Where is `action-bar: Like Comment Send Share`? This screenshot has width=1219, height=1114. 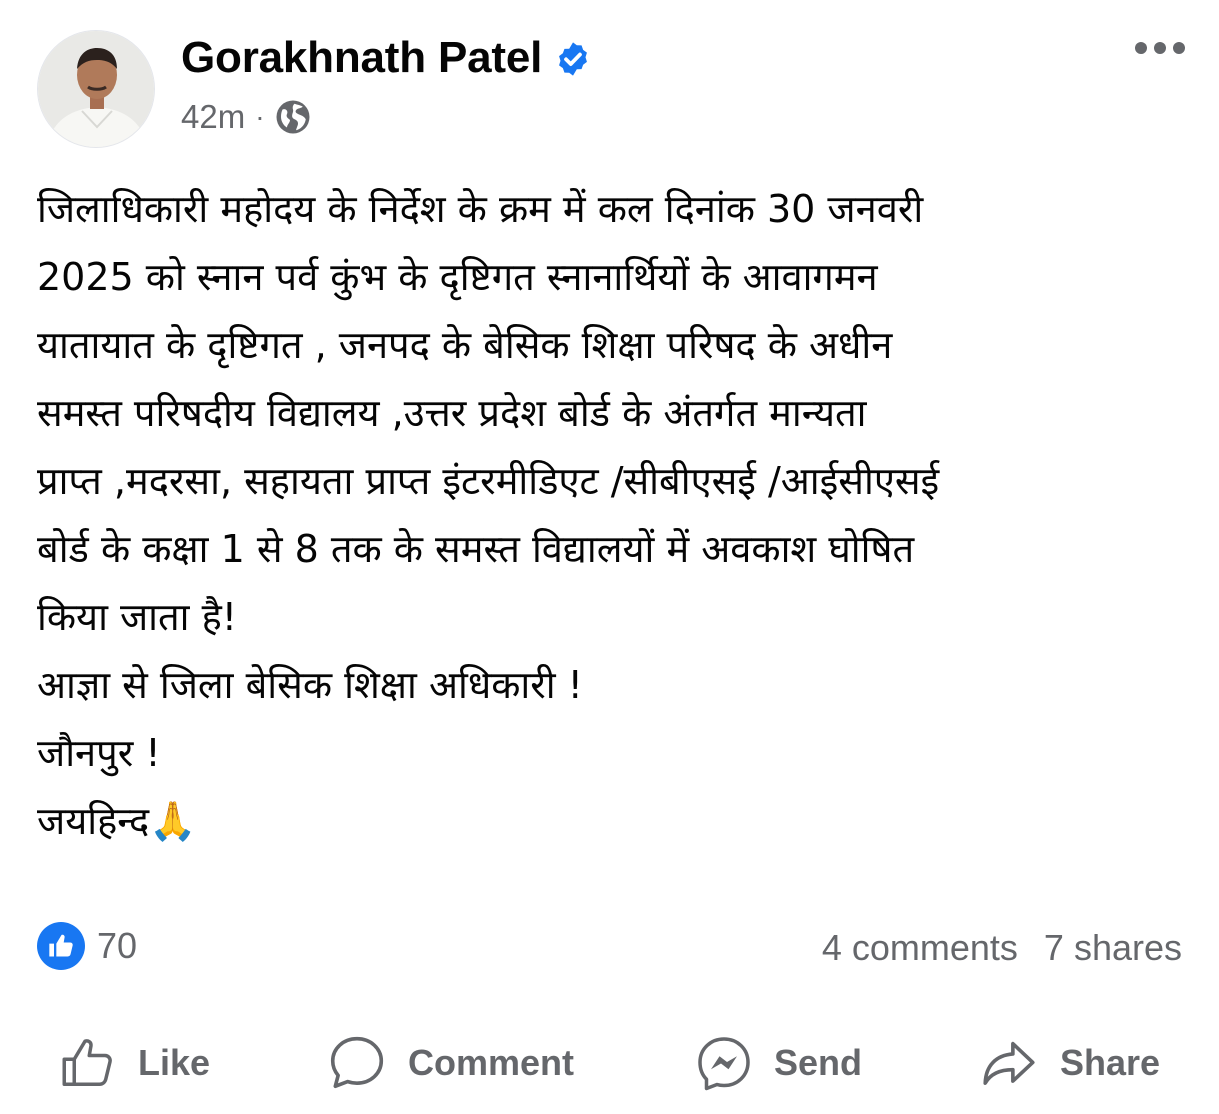 action-bar: Like Comment Send Share is located at coordinates (609, 1063).